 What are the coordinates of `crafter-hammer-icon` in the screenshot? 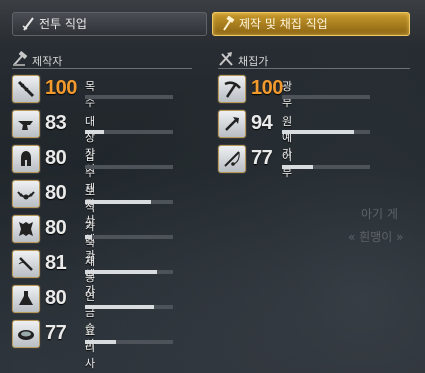 It's located at (20, 58).